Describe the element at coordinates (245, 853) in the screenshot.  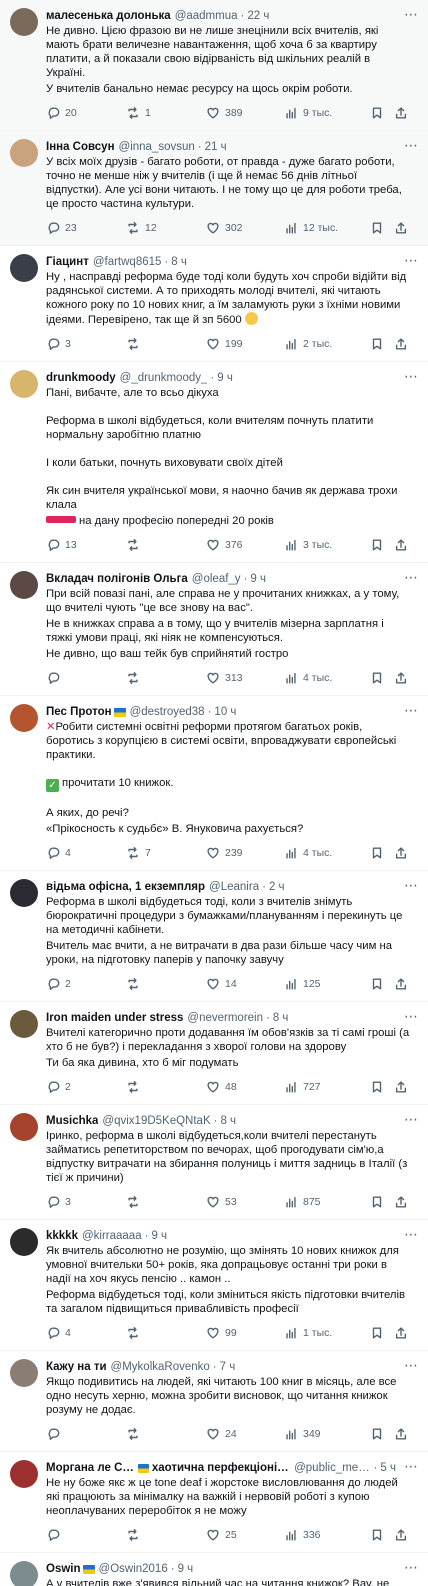
I see `like-button: 239` at that location.